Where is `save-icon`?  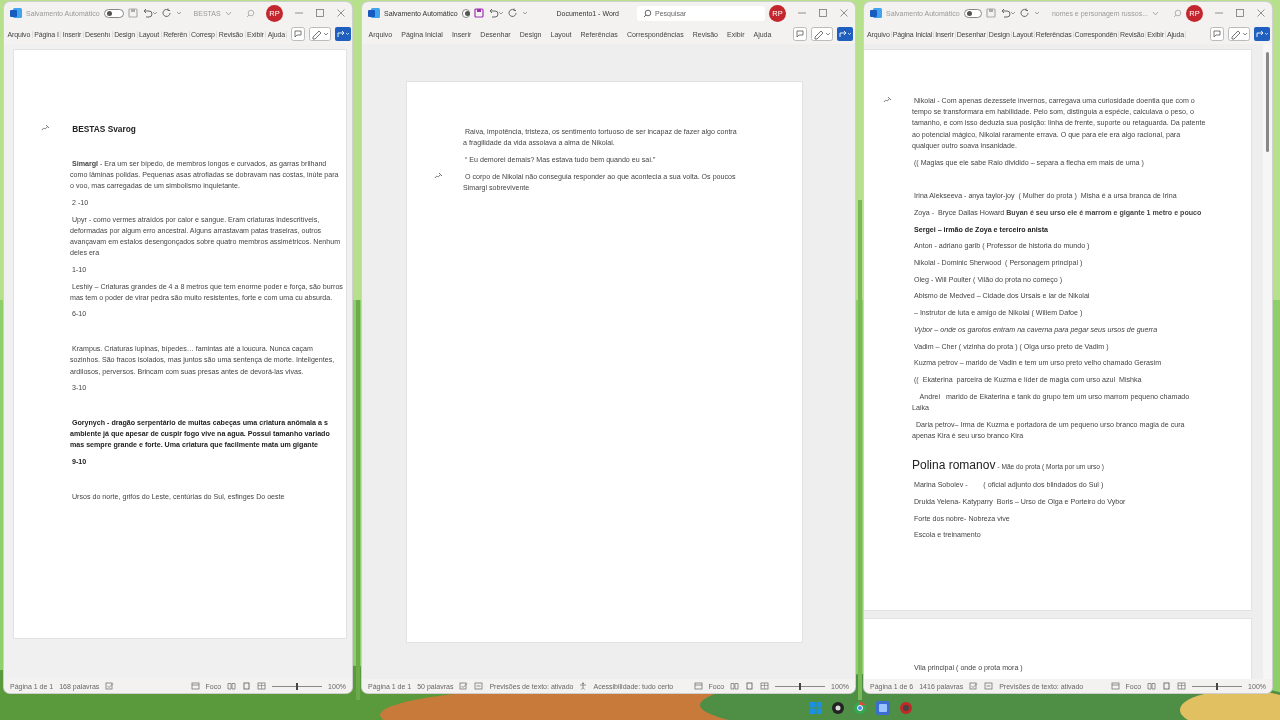 save-icon is located at coordinates (479, 13).